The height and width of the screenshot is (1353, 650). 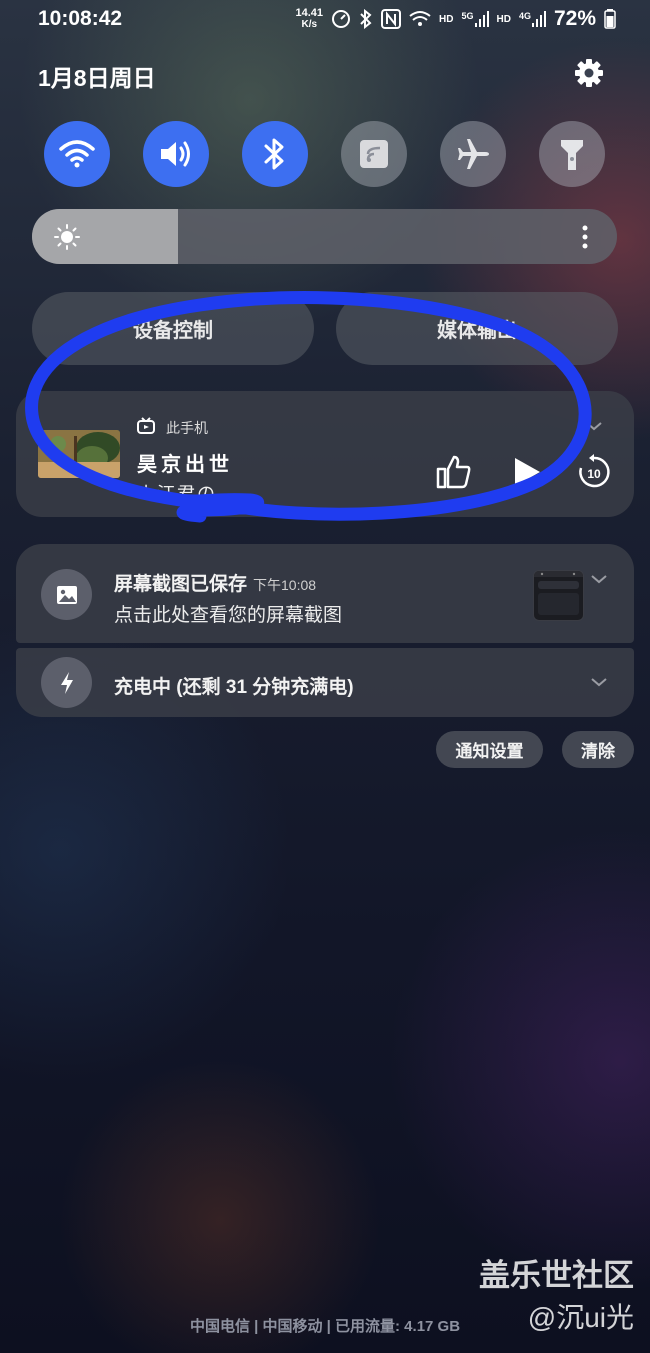 What do you see at coordinates (503, 19) in the screenshot?
I see `hd-label-2: HD` at bounding box center [503, 19].